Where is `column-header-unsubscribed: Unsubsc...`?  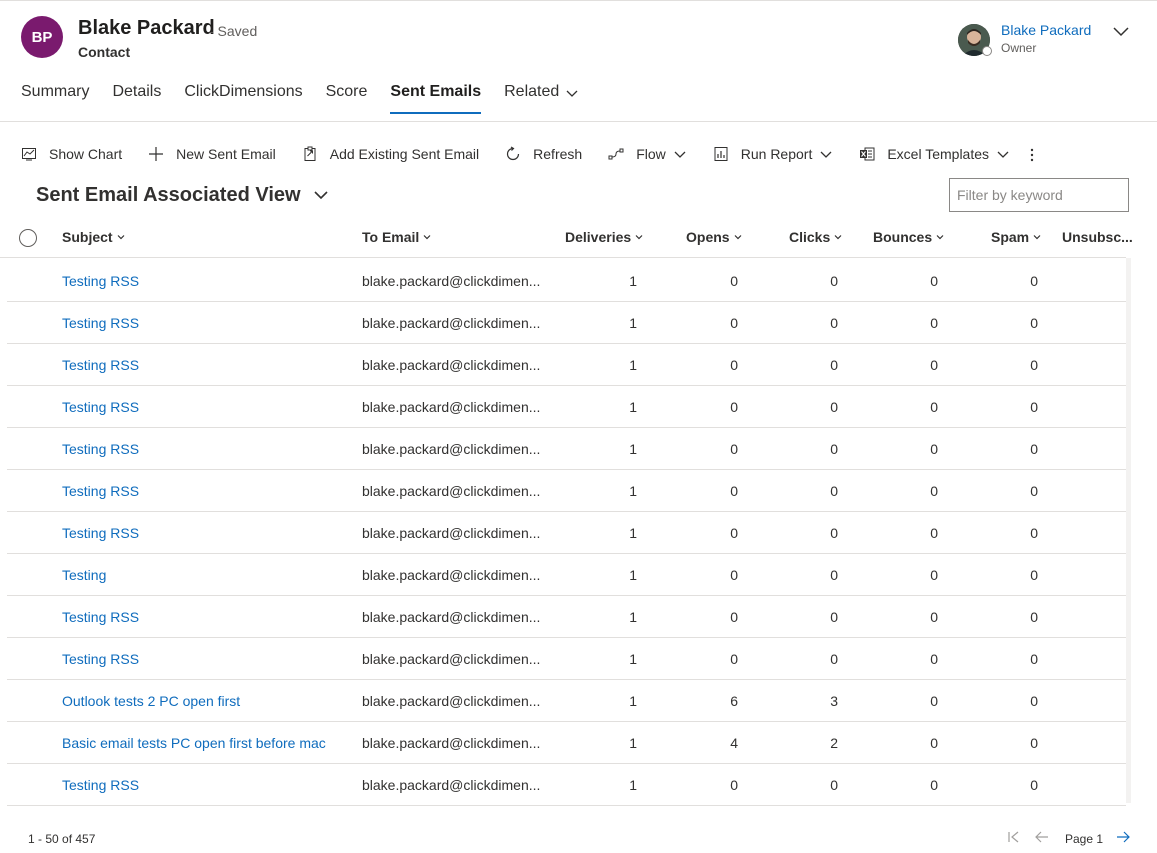
column-header-unsubscribed: Unsubsc... is located at coordinates (1097, 237).